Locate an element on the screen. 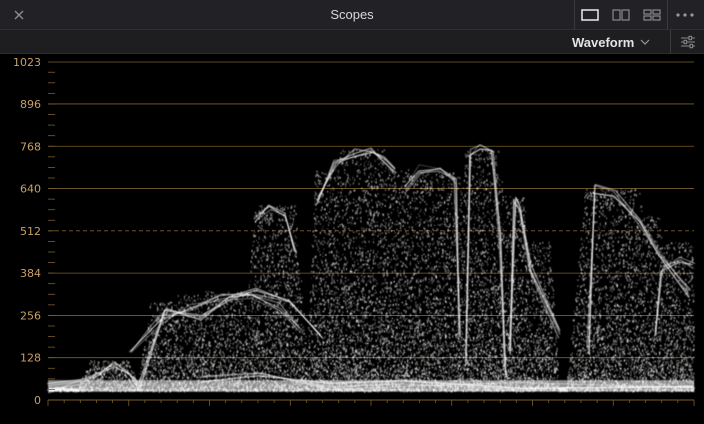  single-layout-button is located at coordinates (590, 15).